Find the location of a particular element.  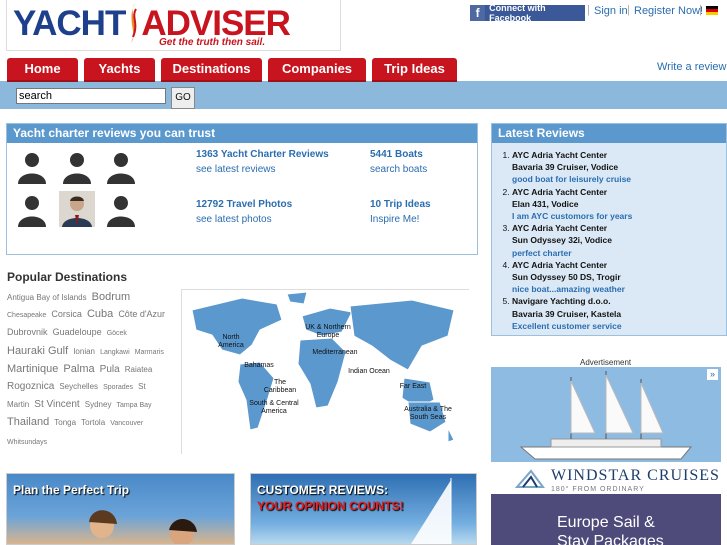

review-quote-link: perfect charter is located at coordinates (572, 253).